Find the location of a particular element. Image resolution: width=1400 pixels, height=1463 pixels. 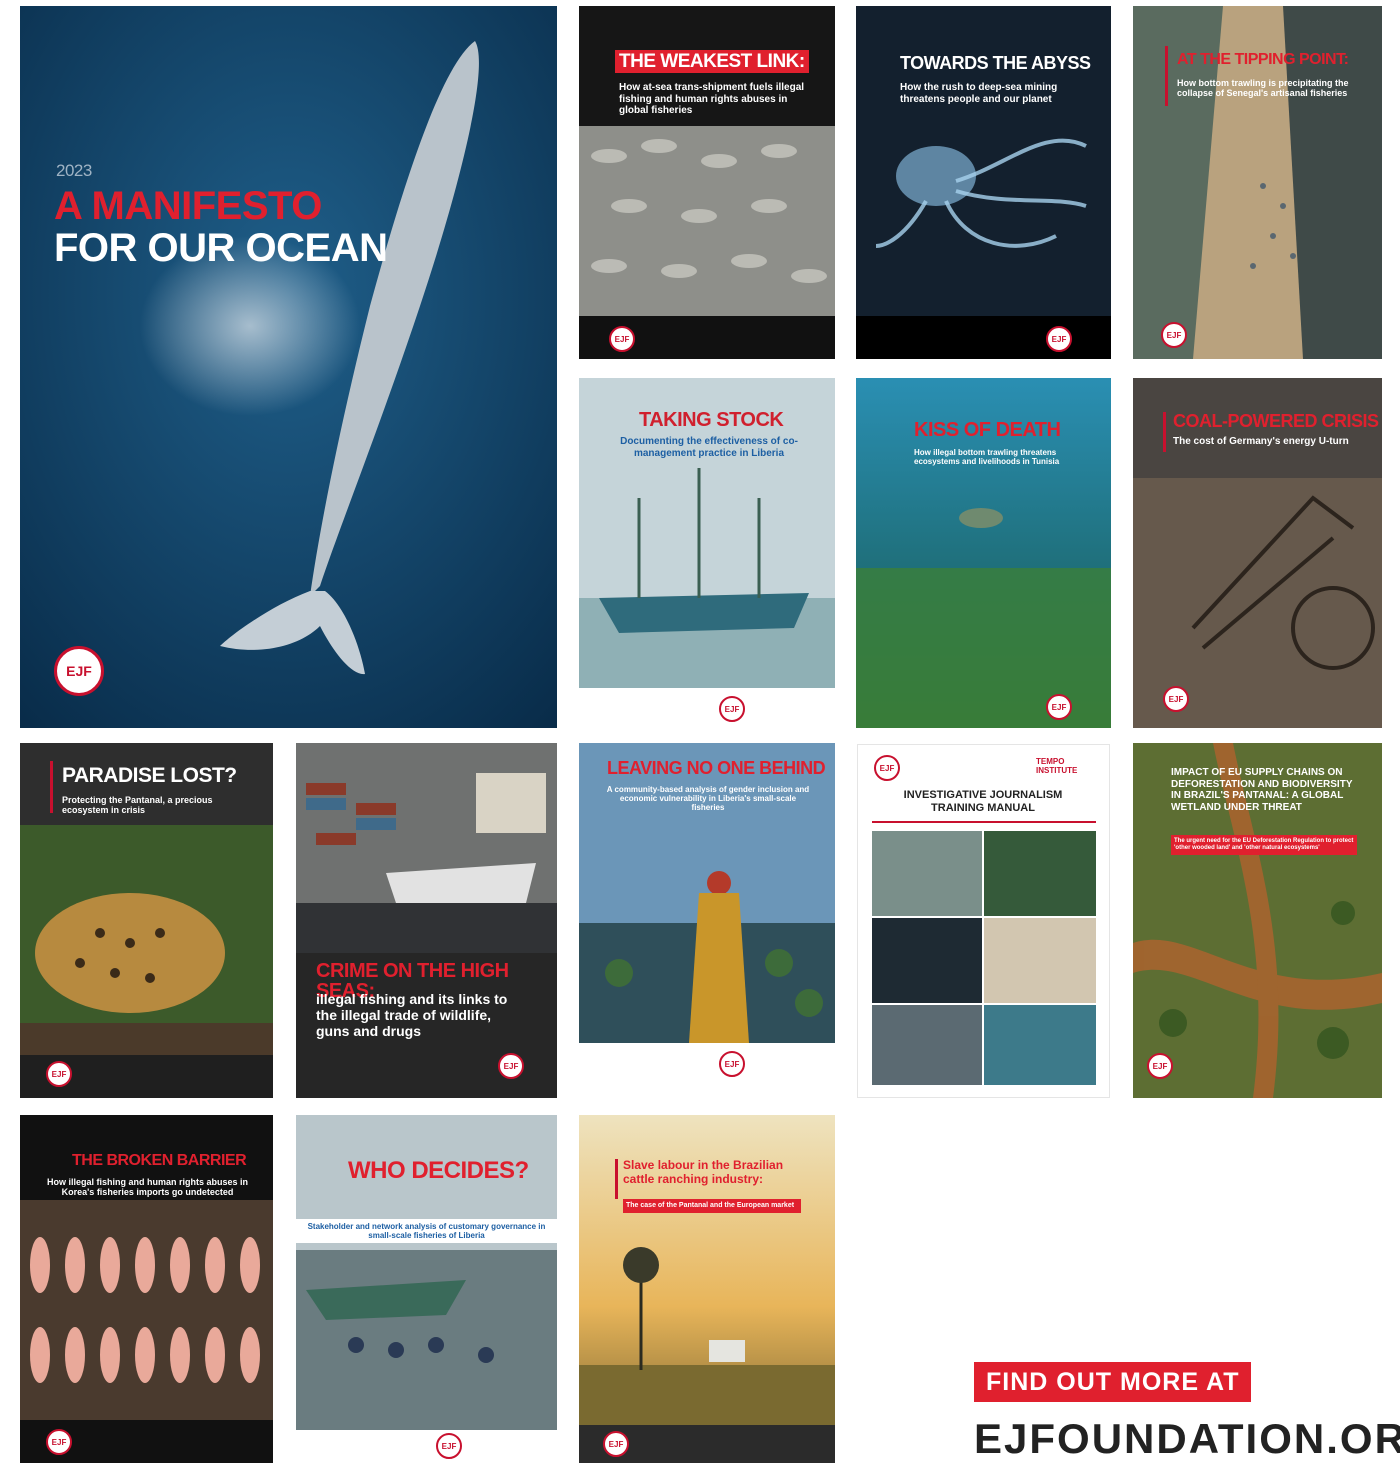

coal-crisis-title: COAL-POWERED CRISIS is located at coordinates (1276, 421).